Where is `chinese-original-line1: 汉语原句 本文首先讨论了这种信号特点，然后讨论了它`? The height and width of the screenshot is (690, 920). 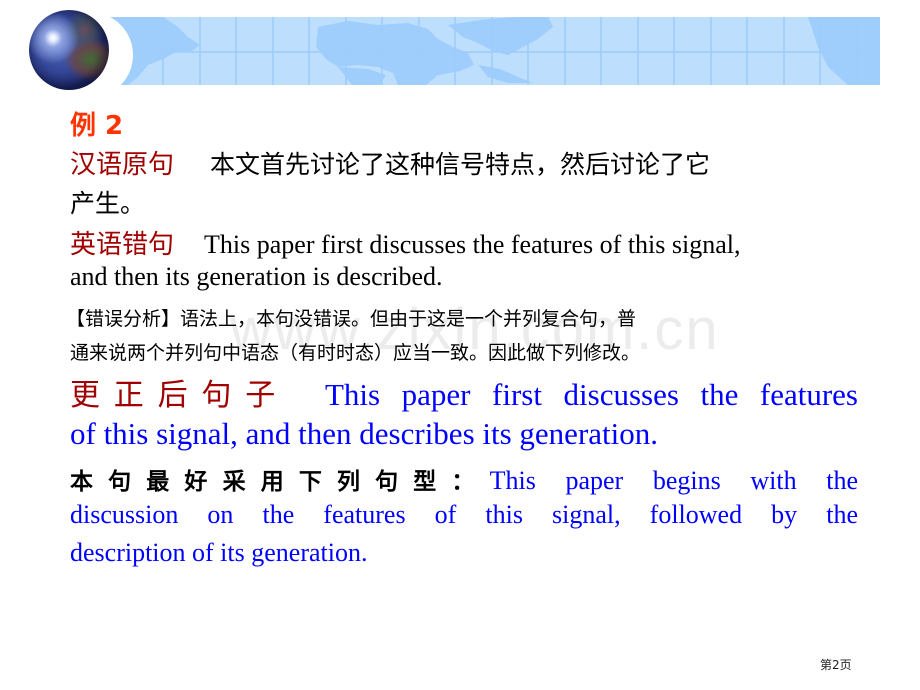 chinese-original-line1: 汉语原句 本文首先讨论了这种信号特点，然后讨论了它 is located at coordinates (390, 162).